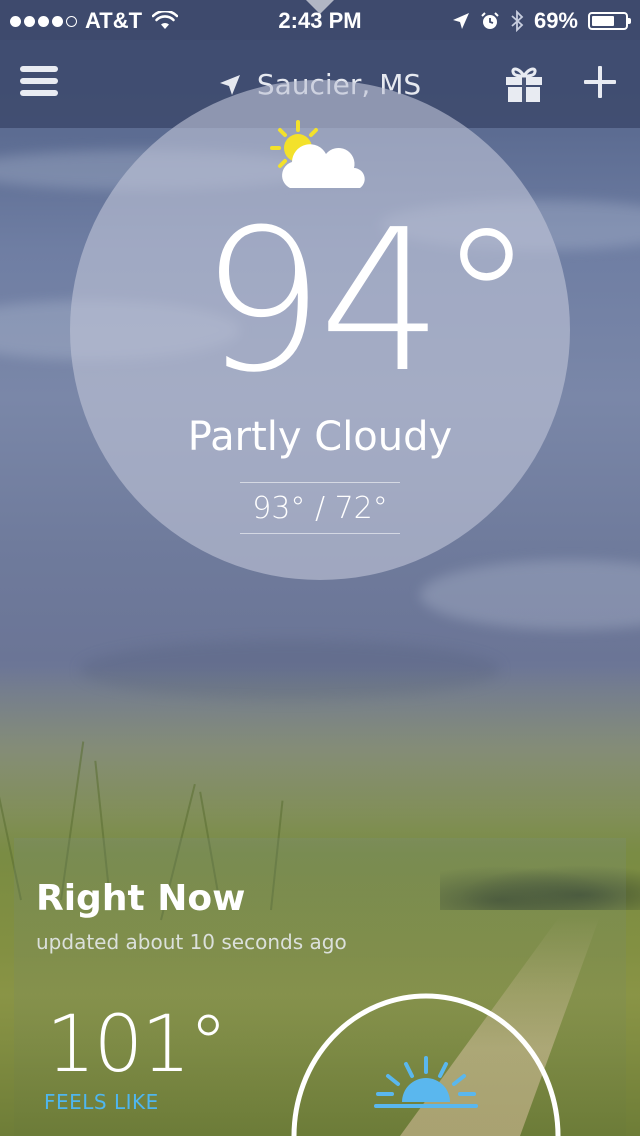 This screenshot has width=640, height=1136. Describe the element at coordinates (317, 154) in the screenshot. I see `partly-cloudy-icon` at that location.